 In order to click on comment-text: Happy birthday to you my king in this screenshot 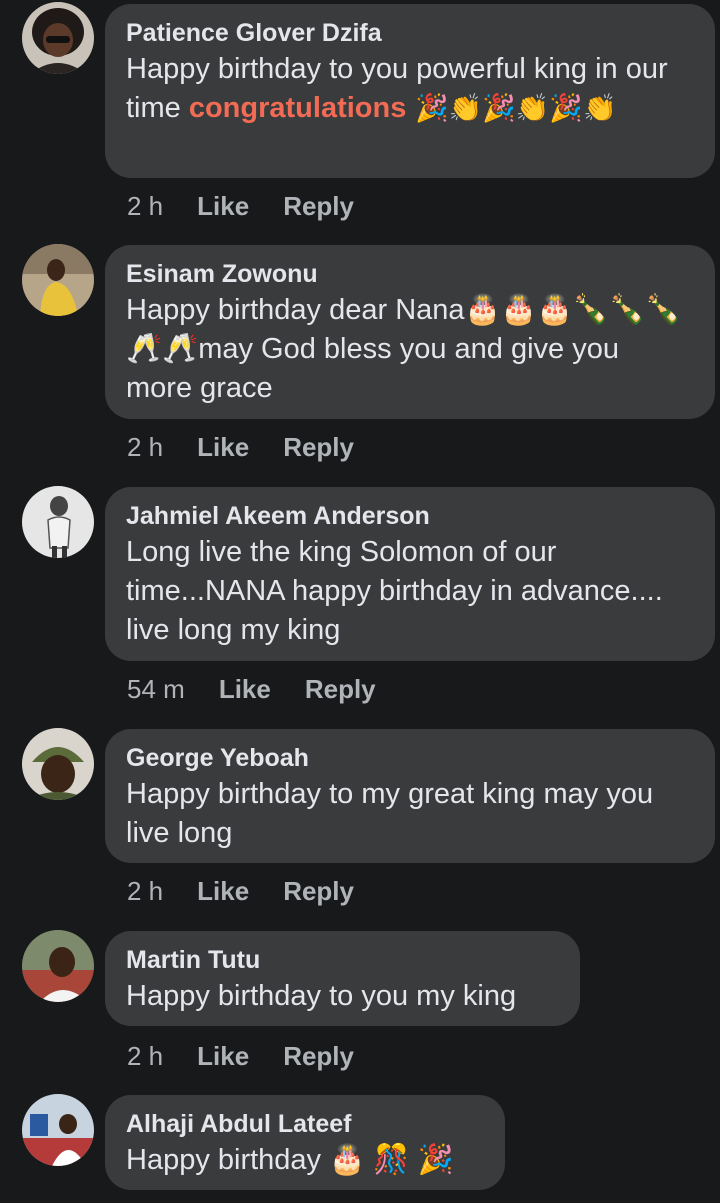, I will do `click(321, 996)`.